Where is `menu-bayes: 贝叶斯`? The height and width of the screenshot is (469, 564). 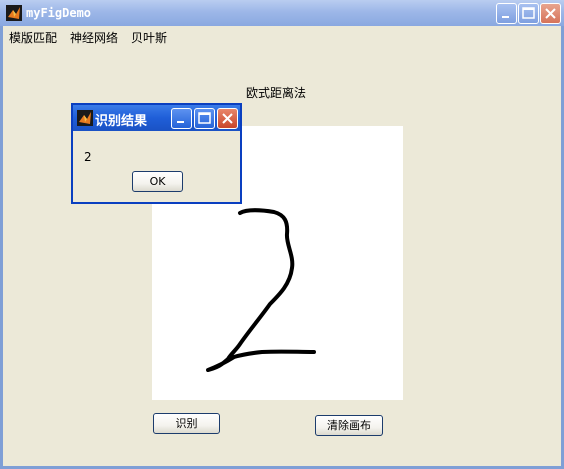 menu-bayes: 贝叶斯 is located at coordinates (149, 37).